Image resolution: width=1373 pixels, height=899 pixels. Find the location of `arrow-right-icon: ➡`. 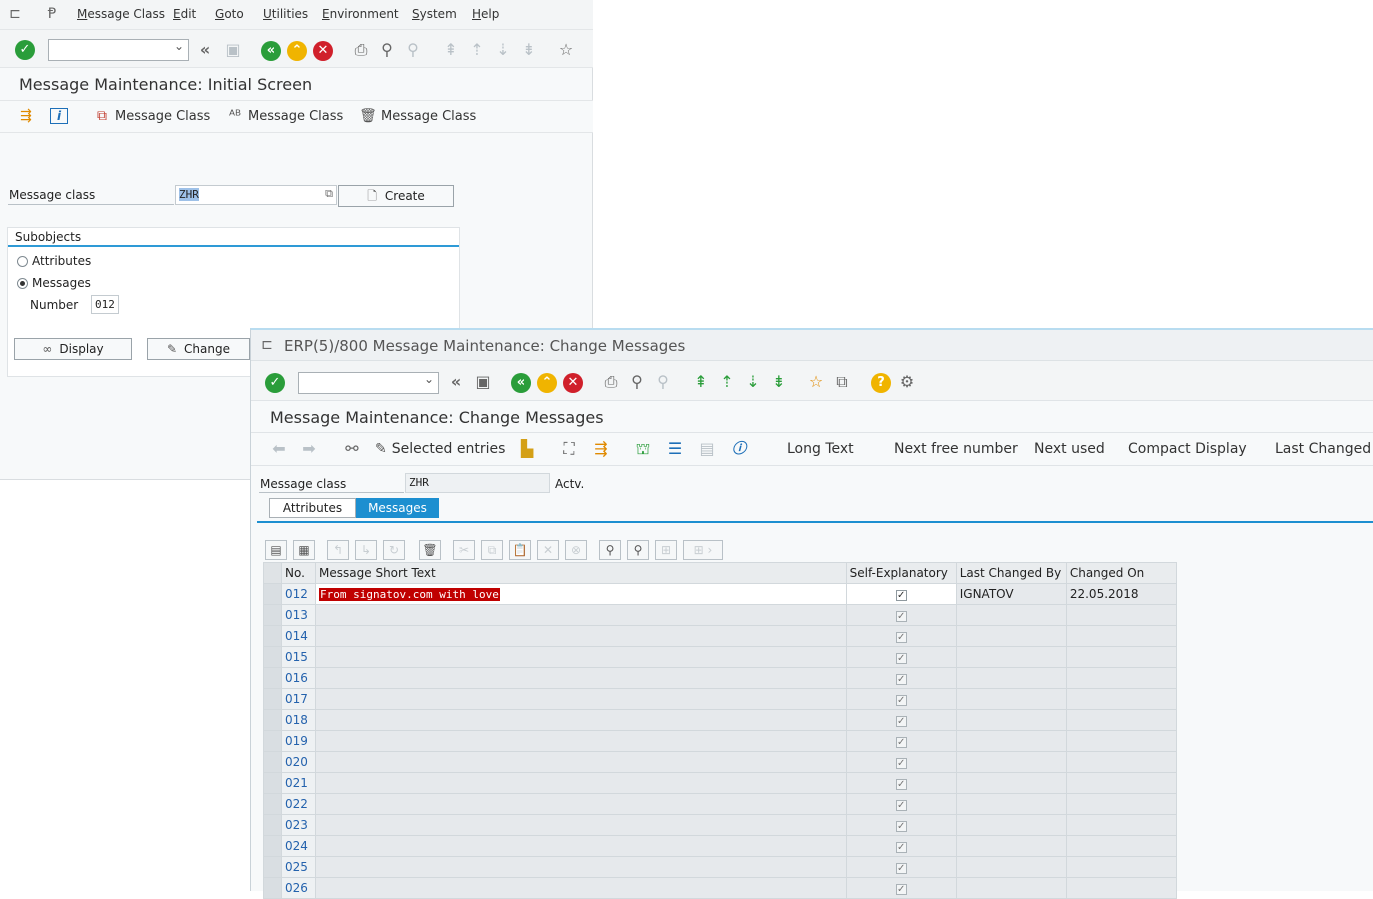

arrow-right-icon: ➡ is located at coordinates (309, 449).